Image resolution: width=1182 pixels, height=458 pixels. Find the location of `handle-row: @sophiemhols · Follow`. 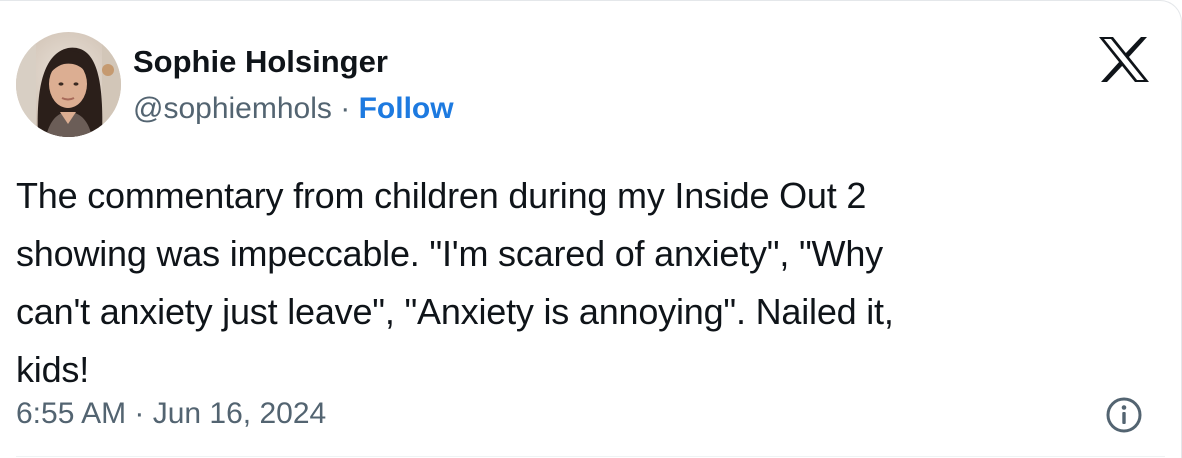

handle-row: @sophiemhols · Follow is located at coordinates (293, 109).